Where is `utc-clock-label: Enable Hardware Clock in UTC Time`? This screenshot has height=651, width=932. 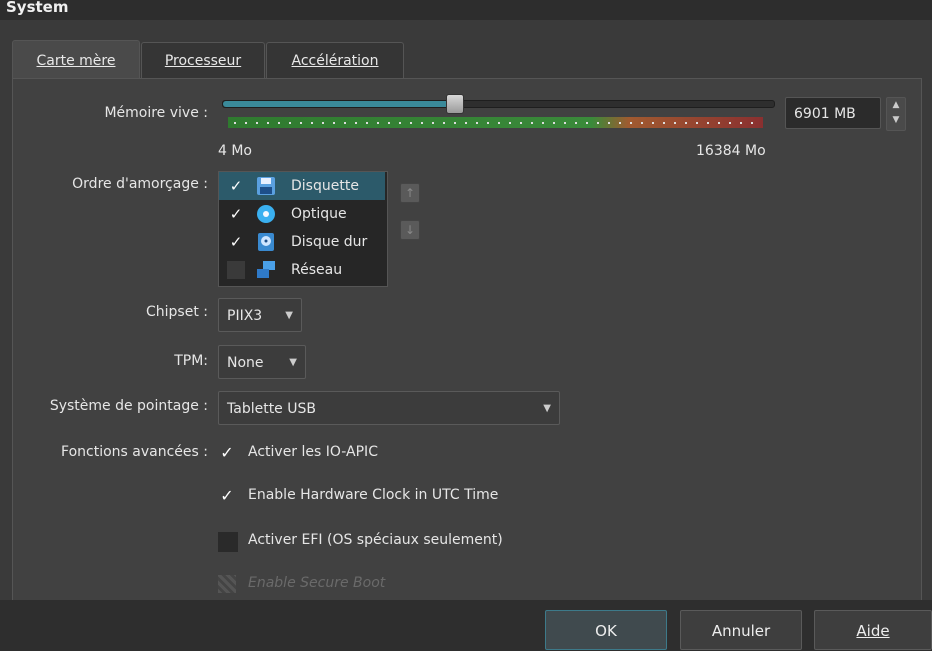
utc-clock-label: Enable Hardware Clock in UTC Time is located at coordinates (373, 495).